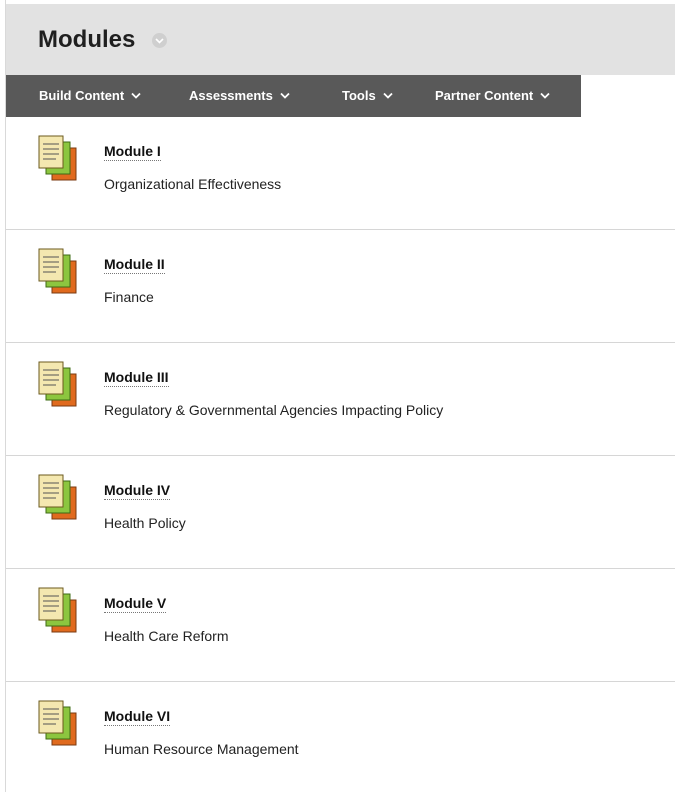 The image size is (675, 794). What do you see at coordinates (135, 604) in the screenshot?
I see `module-title-link: Module V` at bounding box center [135, 604].